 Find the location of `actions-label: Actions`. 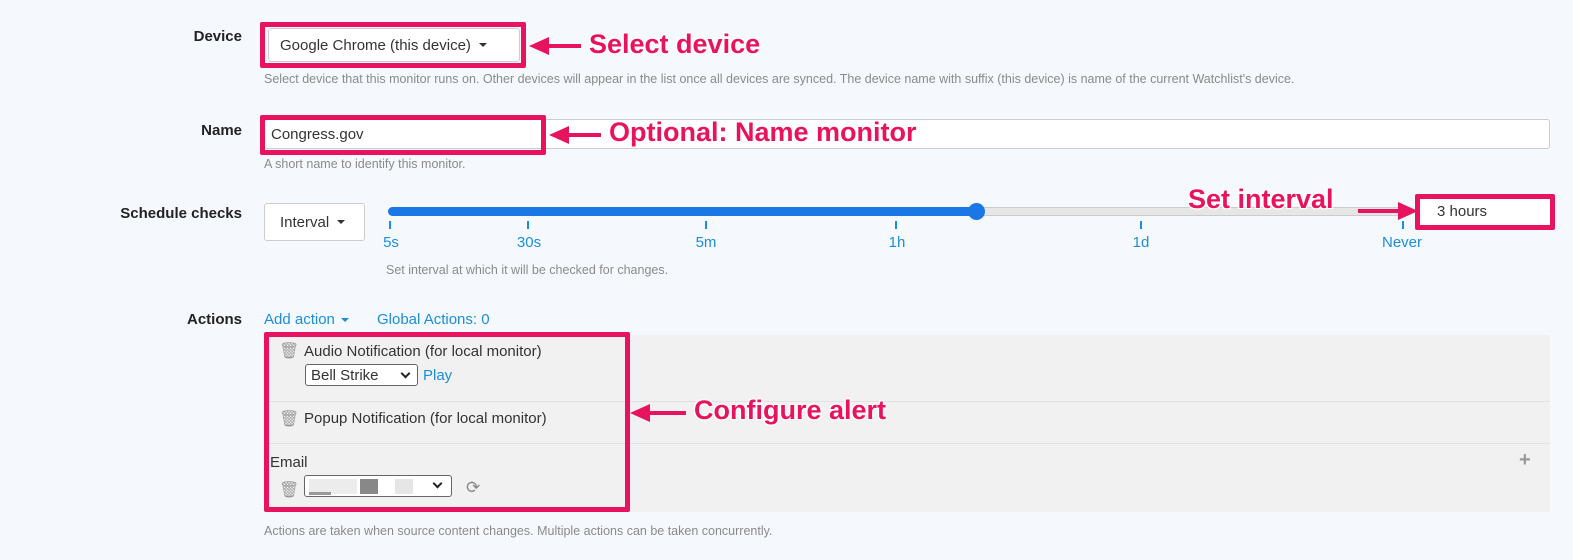

actions-label: Actions is located at coordinates (214, 319).